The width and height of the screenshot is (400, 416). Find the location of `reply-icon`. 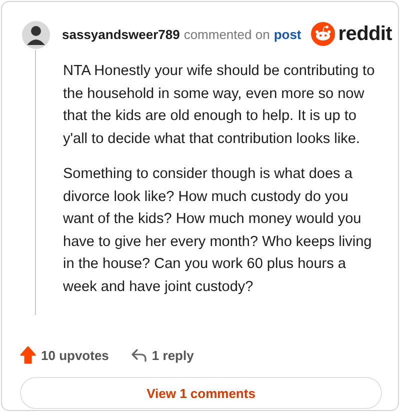

reply-icon is located at coordinates (138, 355).